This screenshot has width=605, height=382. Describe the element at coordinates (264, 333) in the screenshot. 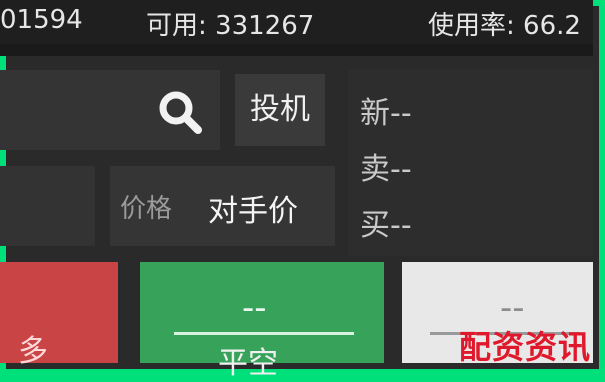

I see `close-short-divider` at that location.